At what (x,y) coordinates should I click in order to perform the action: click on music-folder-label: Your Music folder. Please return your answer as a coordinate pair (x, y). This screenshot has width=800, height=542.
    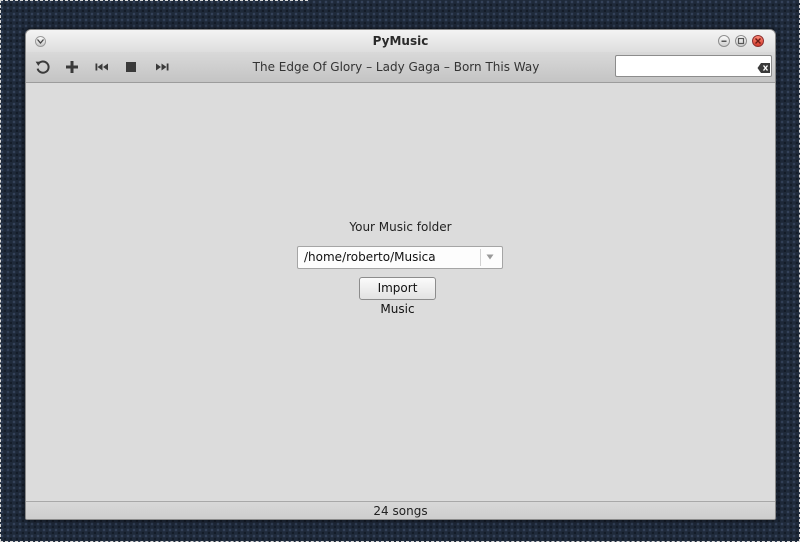
    Looking at the image, I should click on (400, 227).